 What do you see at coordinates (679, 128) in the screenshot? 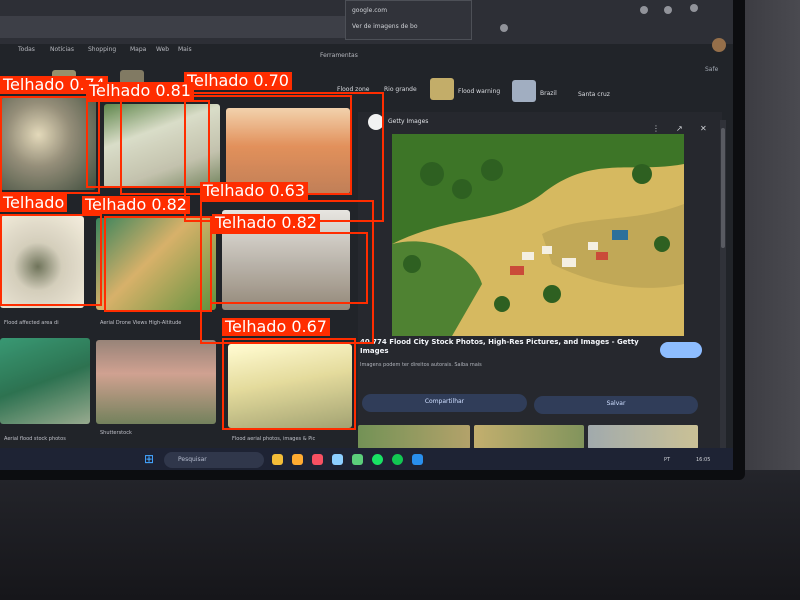
I see `expand-icon: ↗` at bounding box center [679, 128].